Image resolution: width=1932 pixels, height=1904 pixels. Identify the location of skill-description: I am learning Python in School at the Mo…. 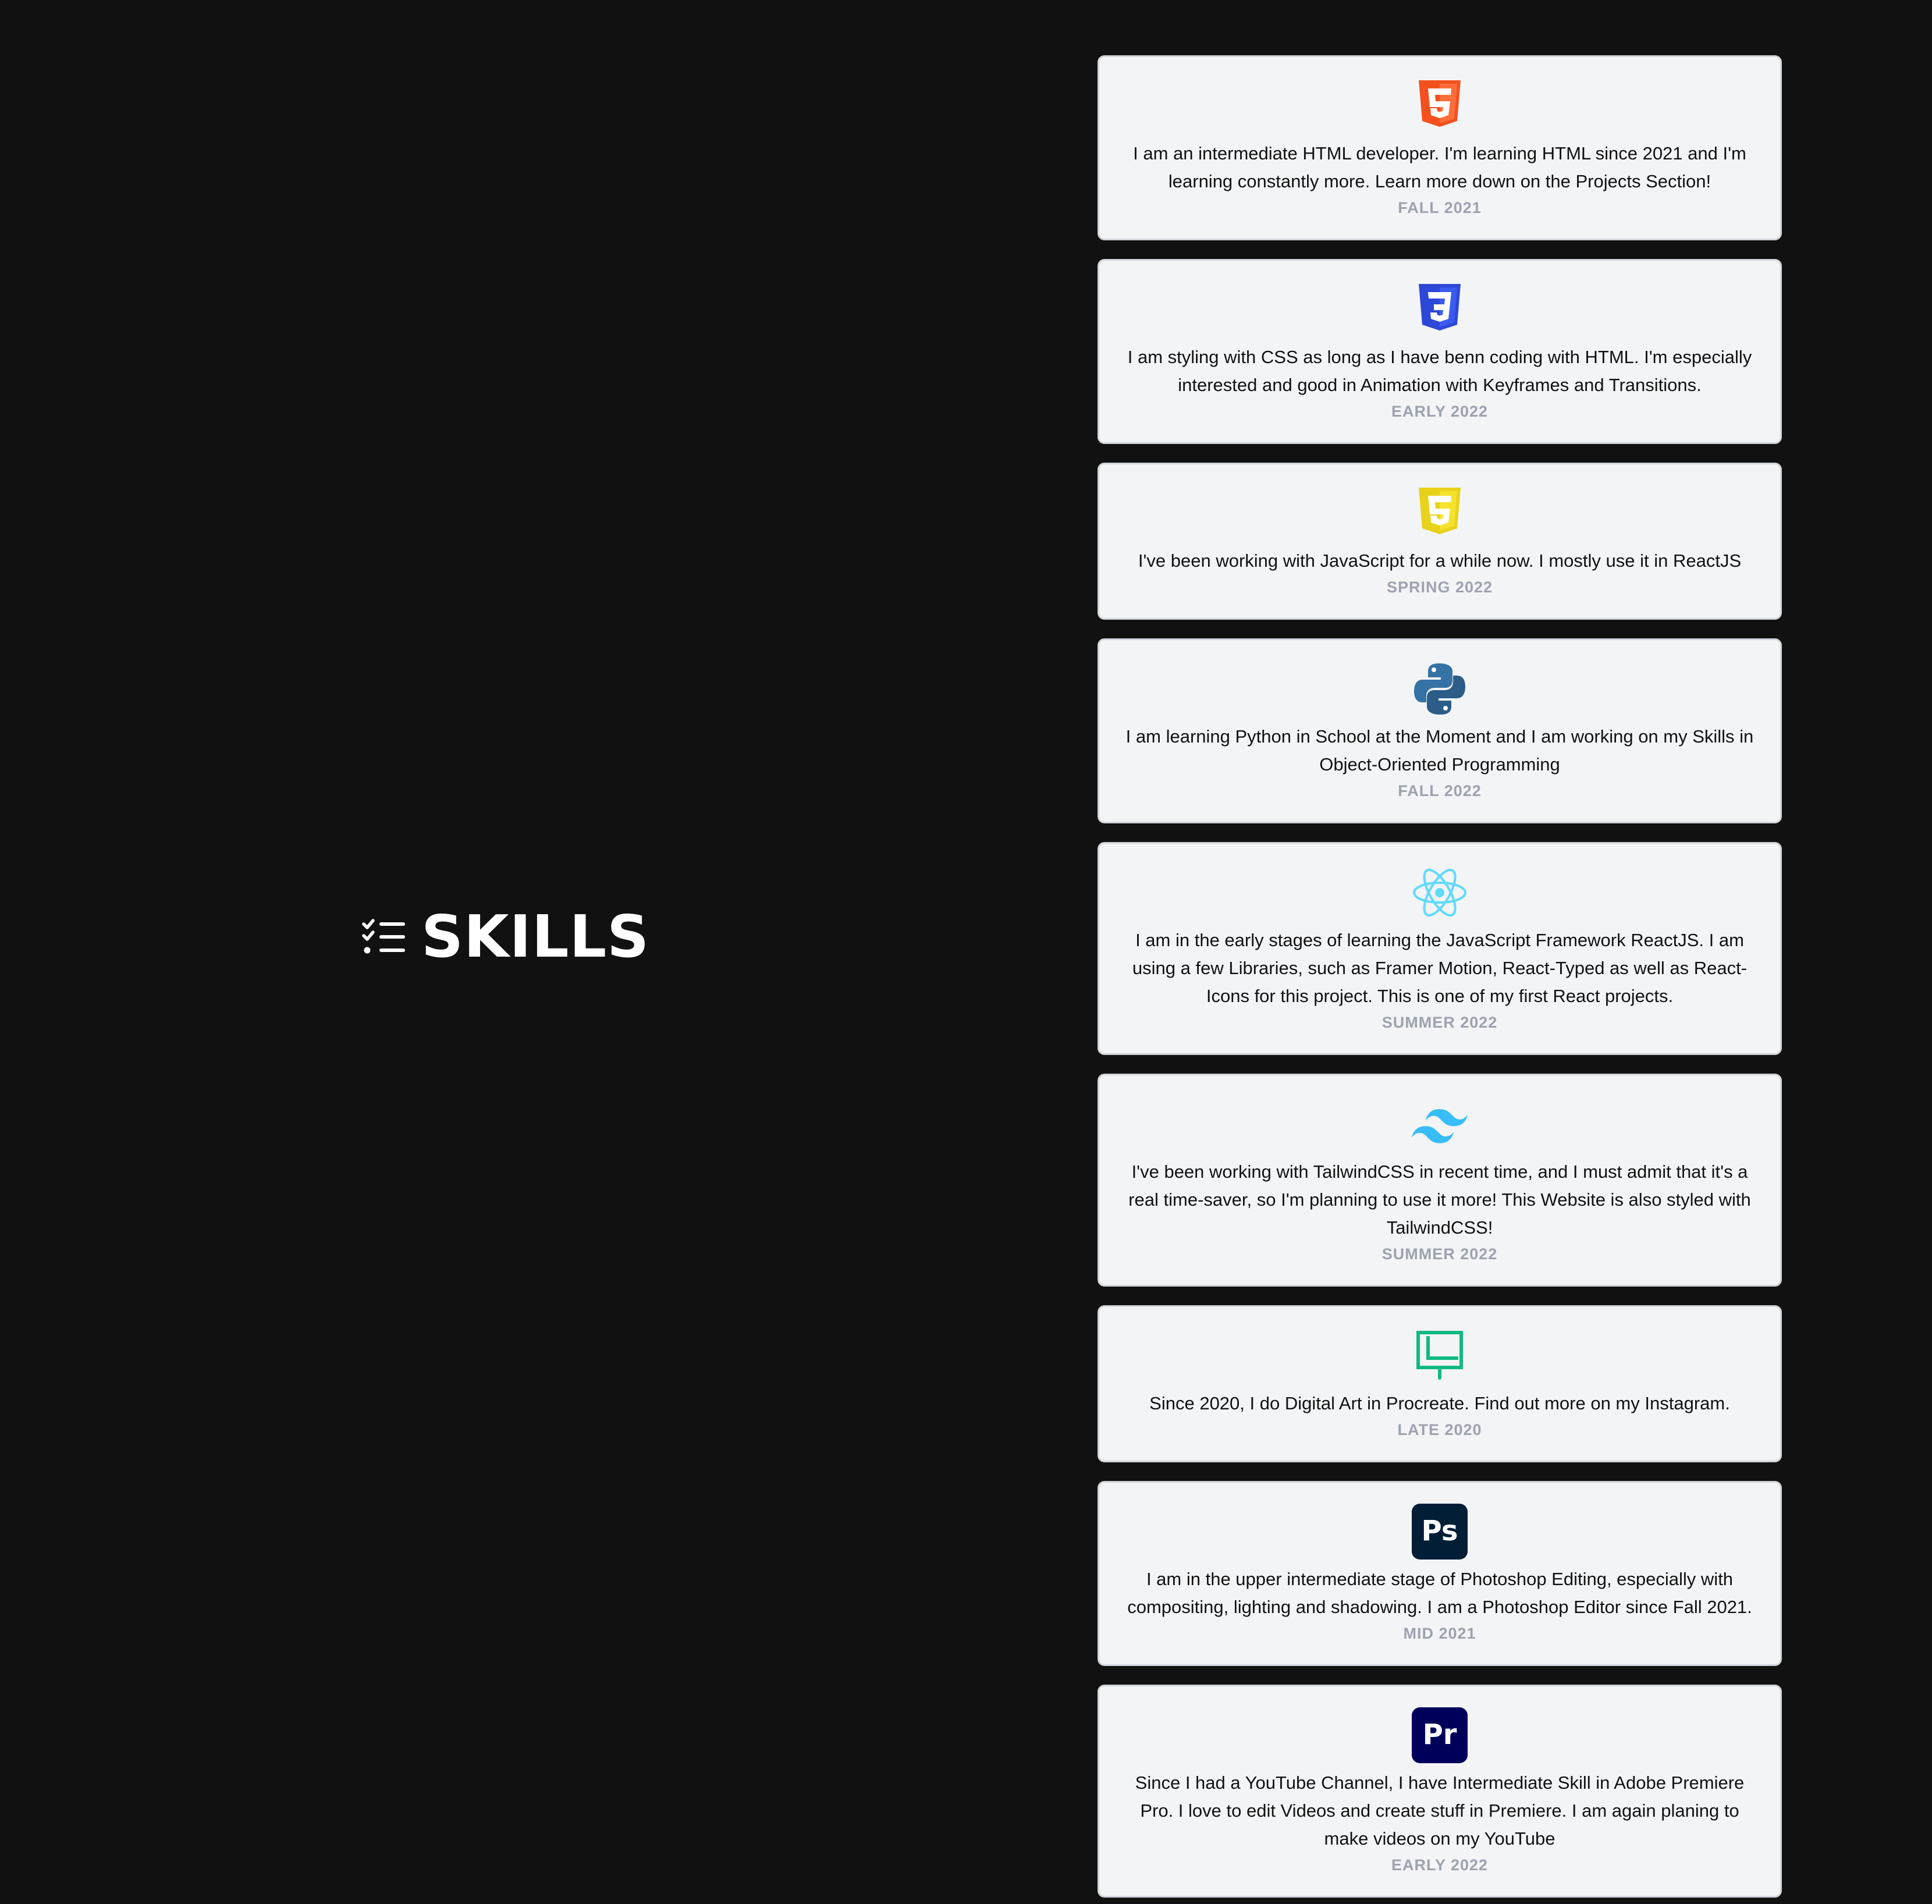
(1439, 750).